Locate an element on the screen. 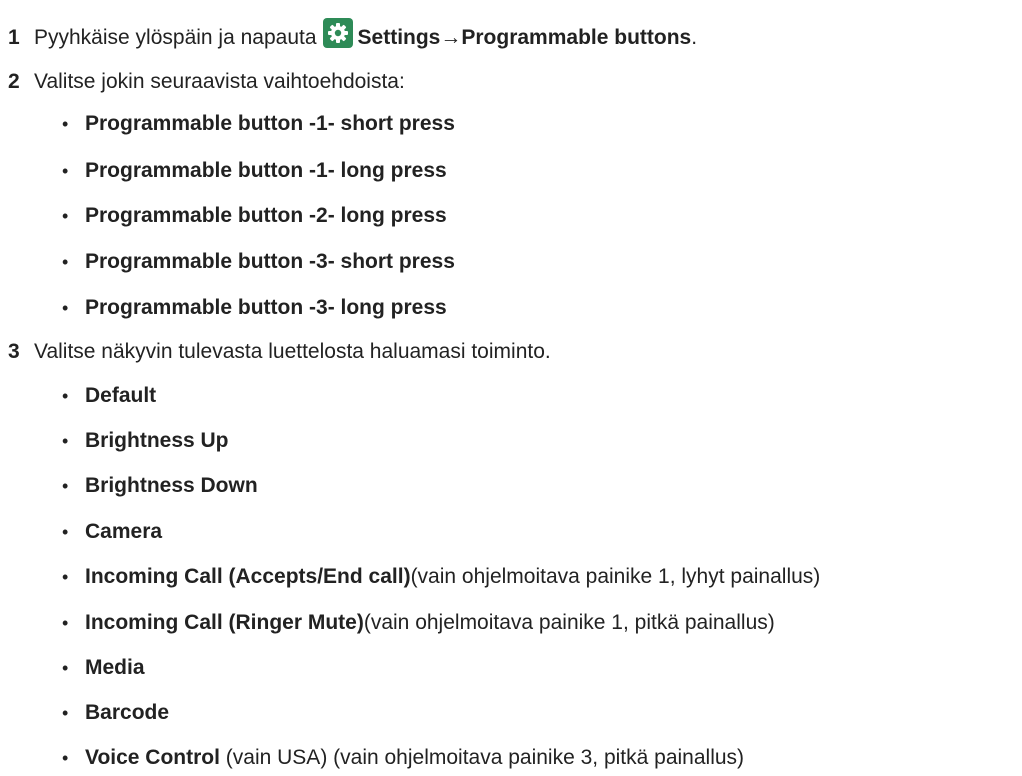 The image size is (1022, 776). list-item: • Barcode is located at coordinates (115, 713).